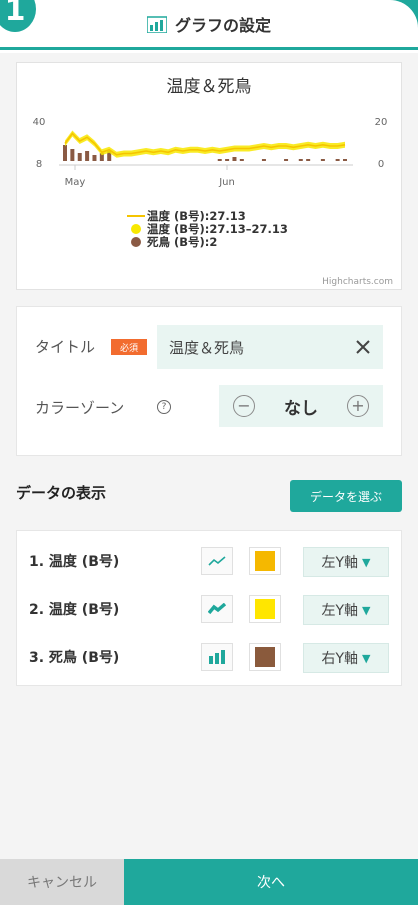  I want to click on page-title: グラフの設定, so click(222, 25).